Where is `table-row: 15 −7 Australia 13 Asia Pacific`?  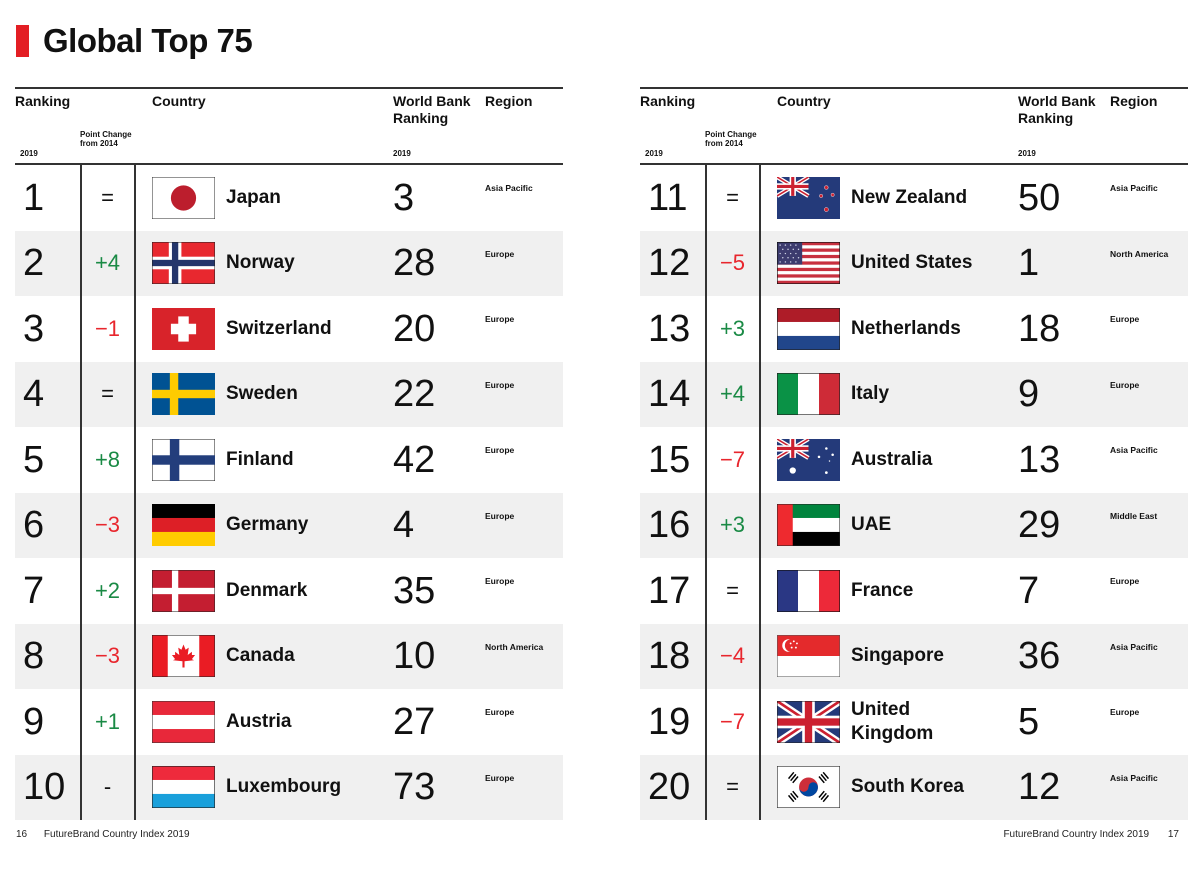
table-row: 15 −7 Australia 13 Asia Pacific is located at coordinates (914, 460).